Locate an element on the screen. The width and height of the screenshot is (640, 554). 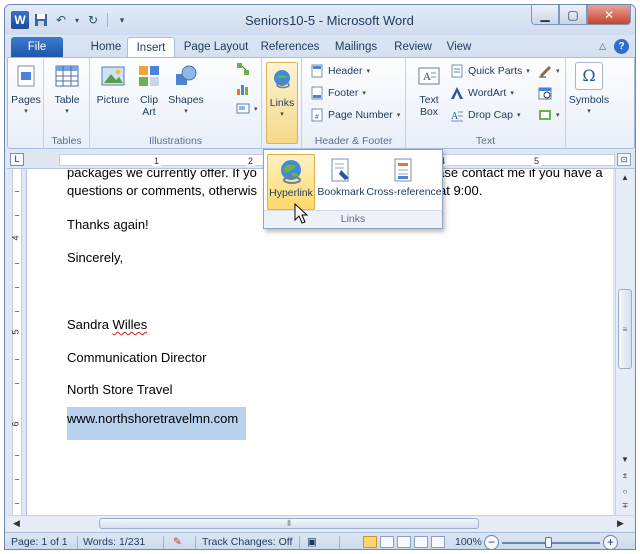
object-button: ▾ is located at coordinates (549, 115).